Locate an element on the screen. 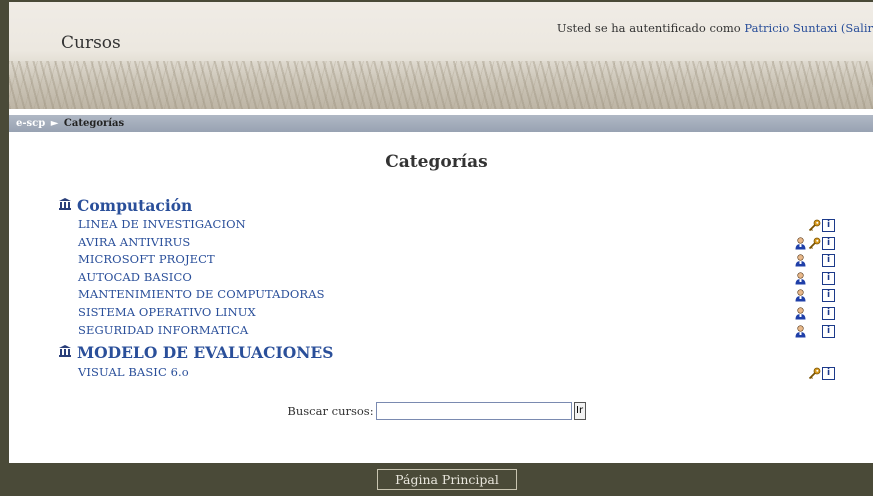 The height and width of the screenshot is (496, 873). user-link: Patricio Suntaxi is located at coordinates (790, 28).